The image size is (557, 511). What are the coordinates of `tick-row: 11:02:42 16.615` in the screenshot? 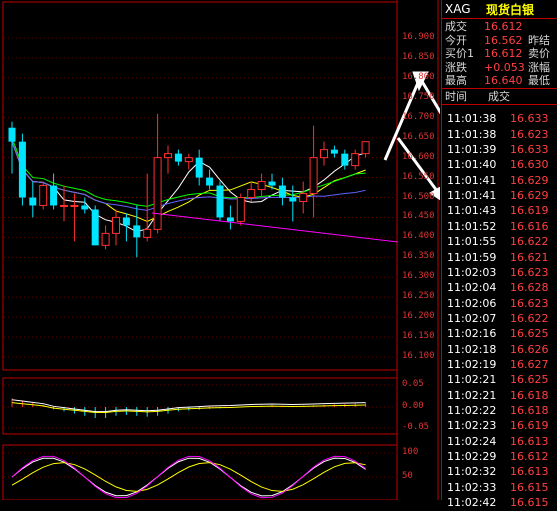 It's located at (499, 503).